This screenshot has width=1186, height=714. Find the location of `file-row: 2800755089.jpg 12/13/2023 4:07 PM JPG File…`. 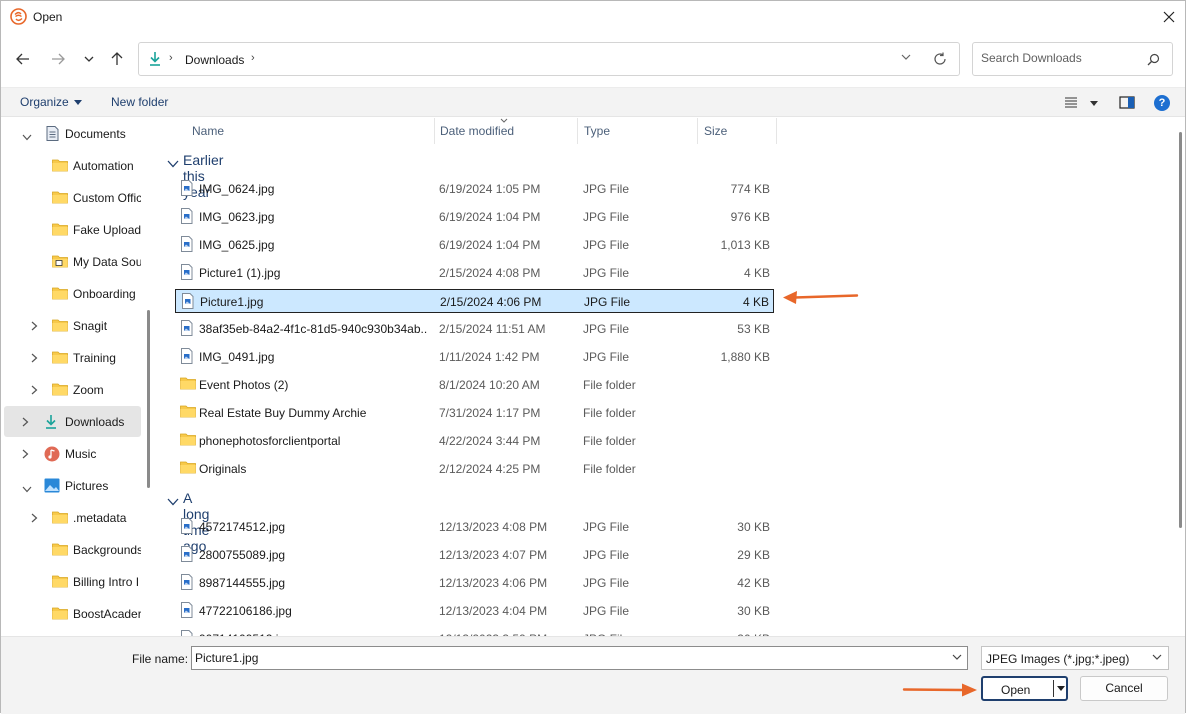

file-row: 2800755089.jpg 12/13/2023 4:07 PM JPG File… is located at coordinates (474, 555).